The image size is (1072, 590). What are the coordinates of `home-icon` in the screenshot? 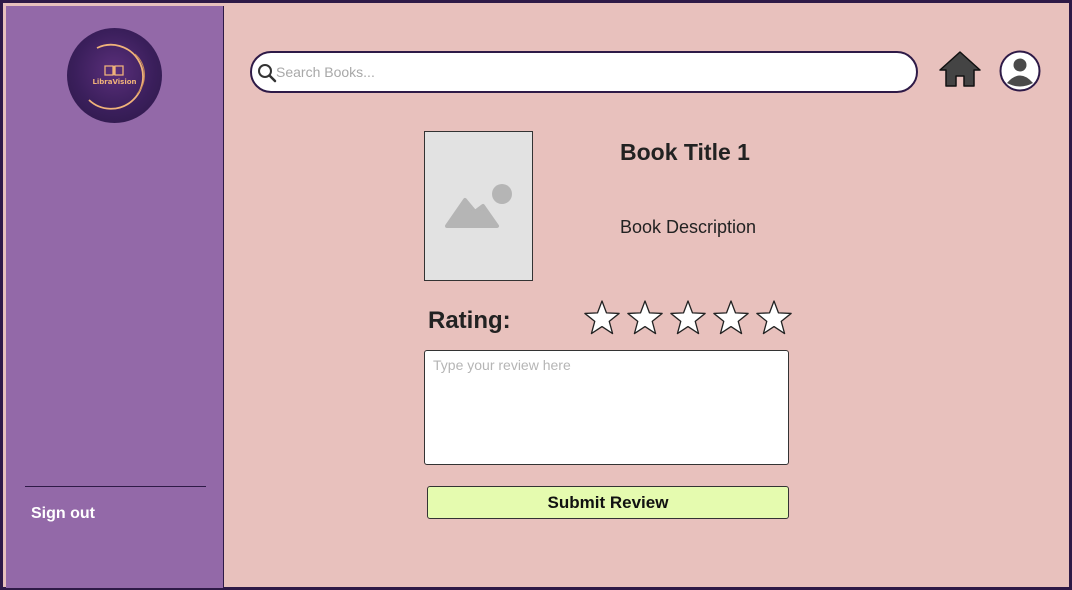 It's located at (960, 69).